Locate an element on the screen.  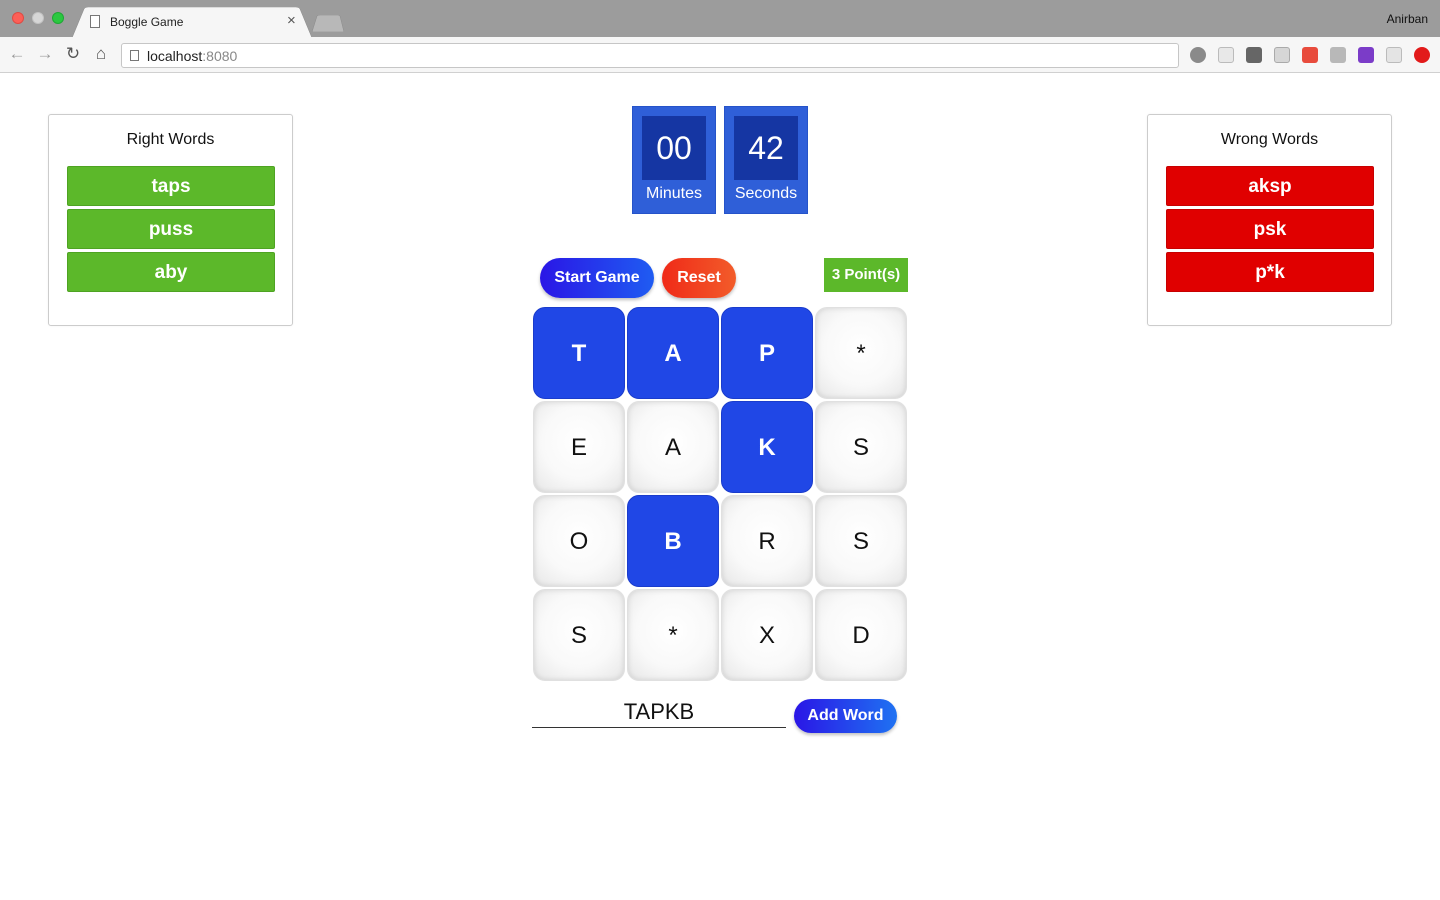
right-words-title: Right Words is located at coordinates (170, 139).